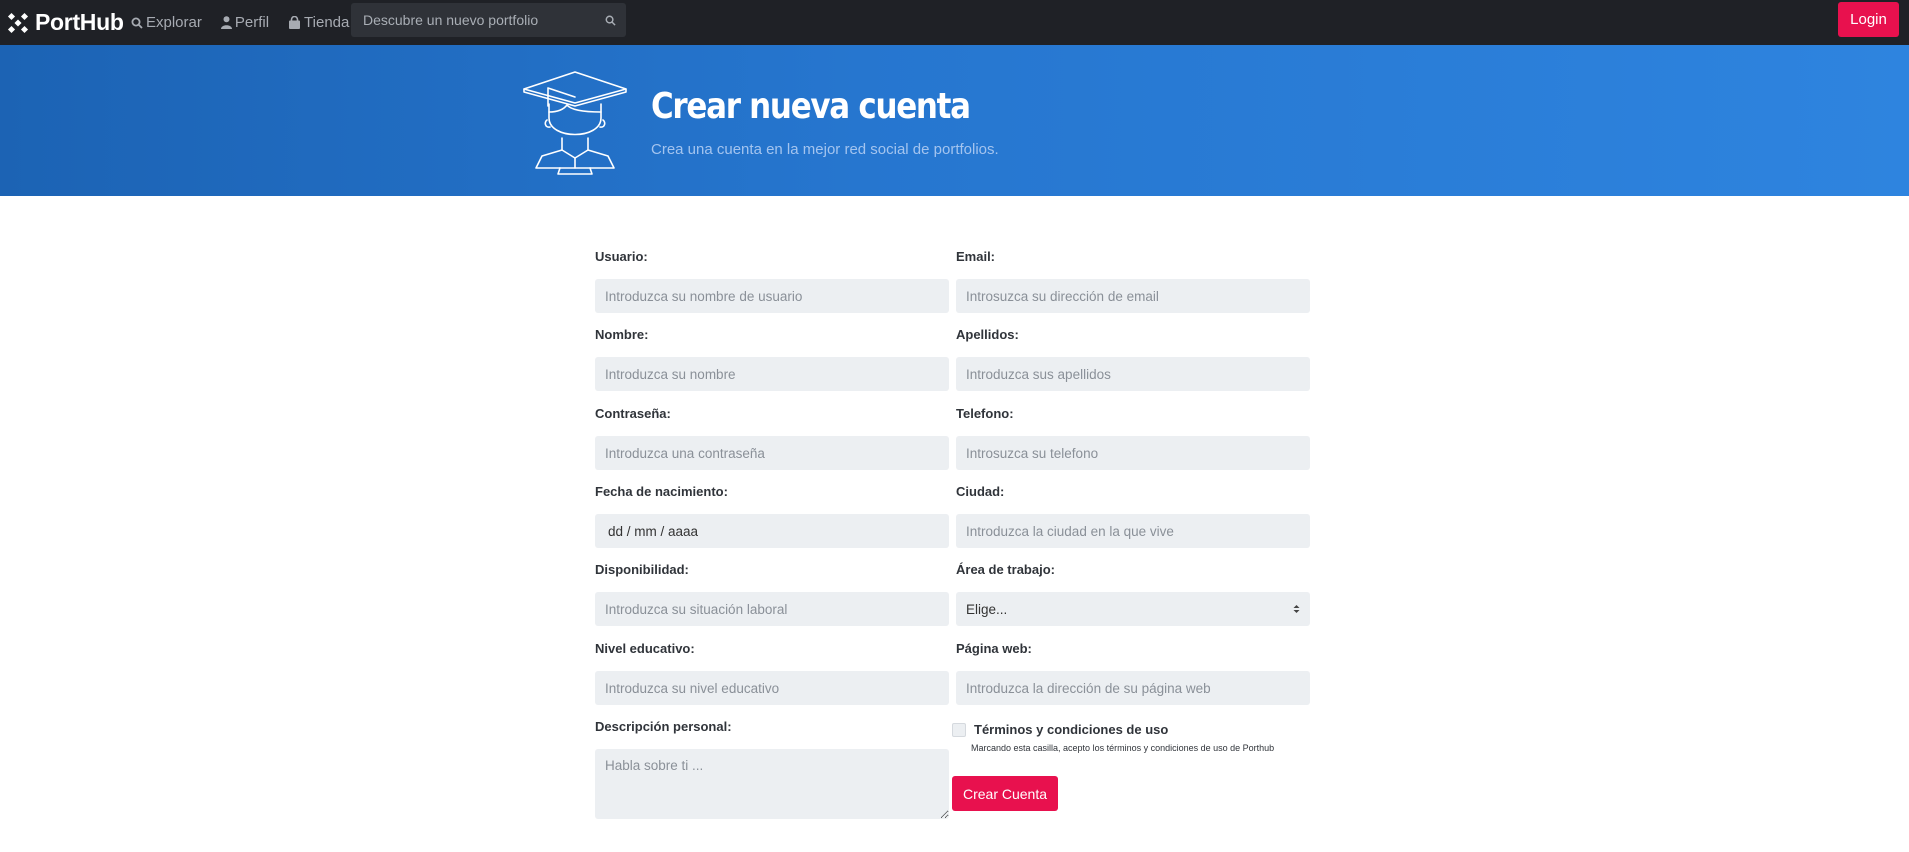 The image size is (1909, 852). I want to click on password-input, so click(772, 453).